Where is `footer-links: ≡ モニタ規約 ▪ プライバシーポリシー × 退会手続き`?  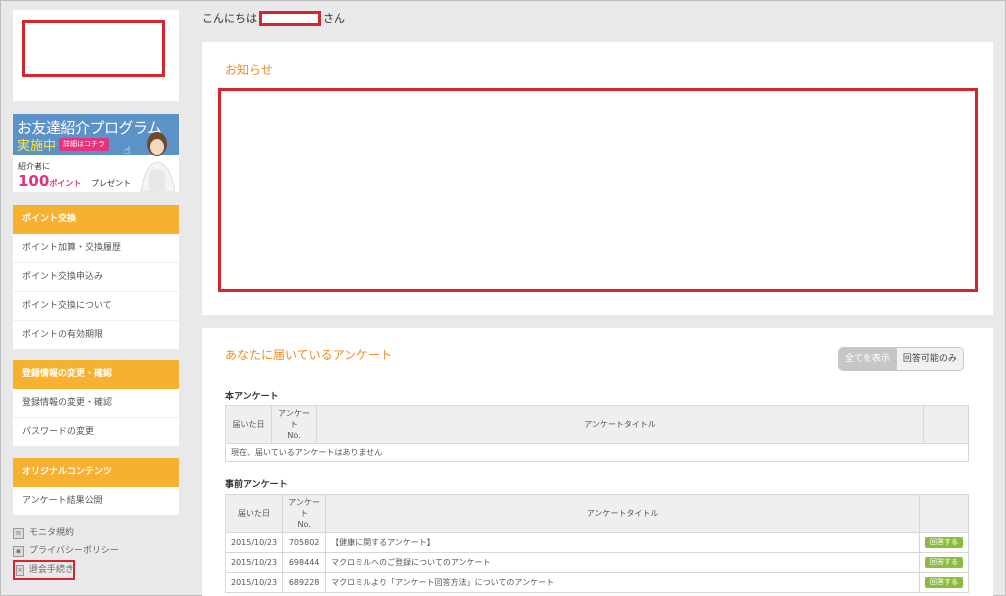 footer-links: ≡ モニタ規約 ▪ プライバシーポリシー × 退会手続き is located at coordinates (96, 552).